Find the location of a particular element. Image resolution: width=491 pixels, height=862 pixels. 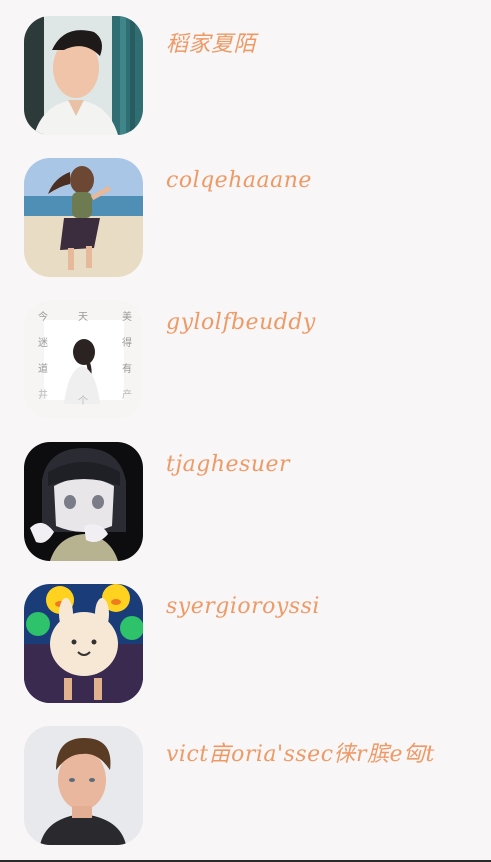

avatar-bear-balloon is located at coordinates (83, 643).